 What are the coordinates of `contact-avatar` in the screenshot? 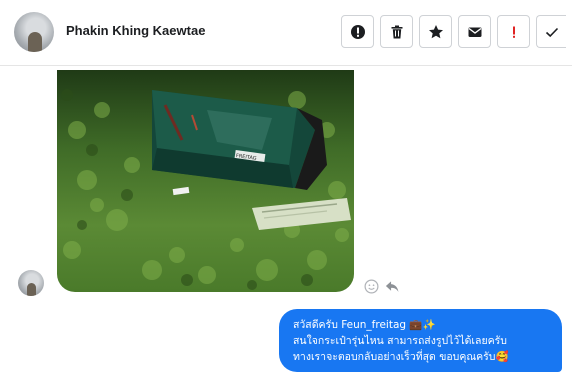 It's located at (34, 32).